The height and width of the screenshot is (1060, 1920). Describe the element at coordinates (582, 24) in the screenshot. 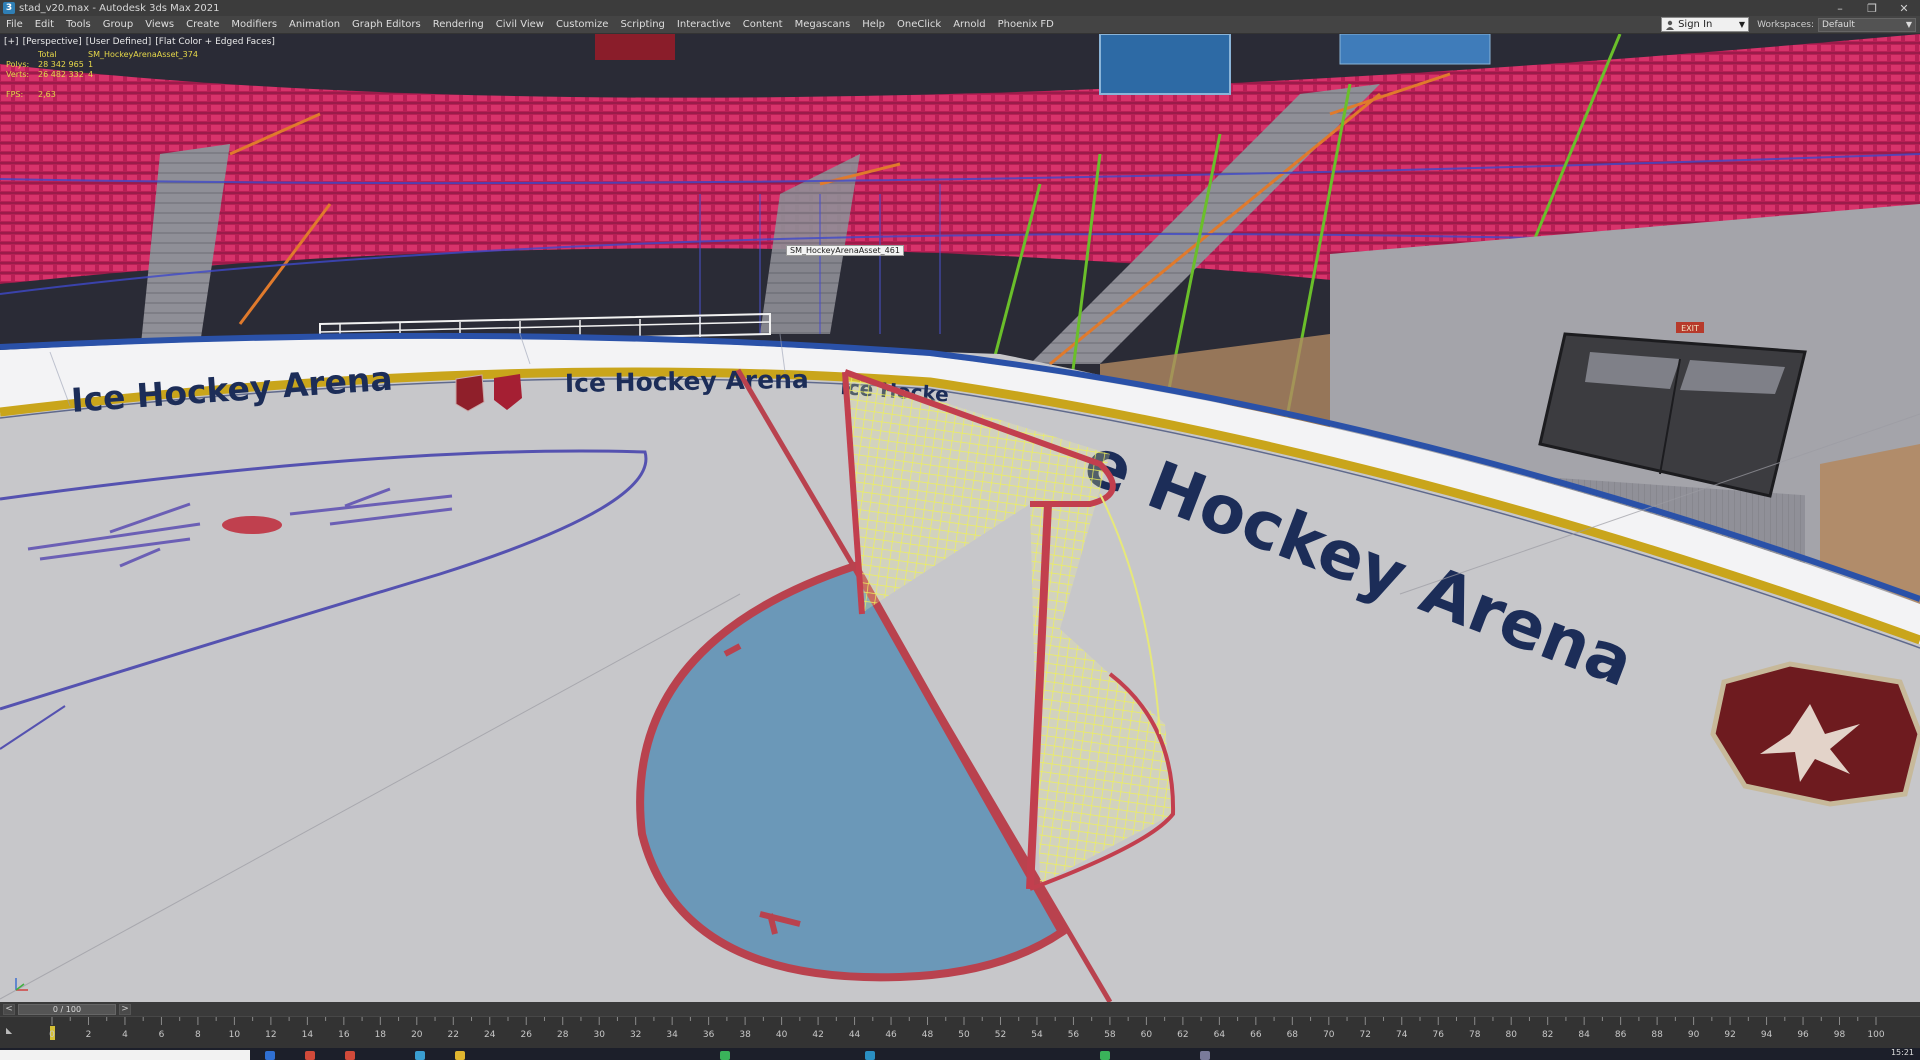

I see `menu-customize: Customize` at that location.